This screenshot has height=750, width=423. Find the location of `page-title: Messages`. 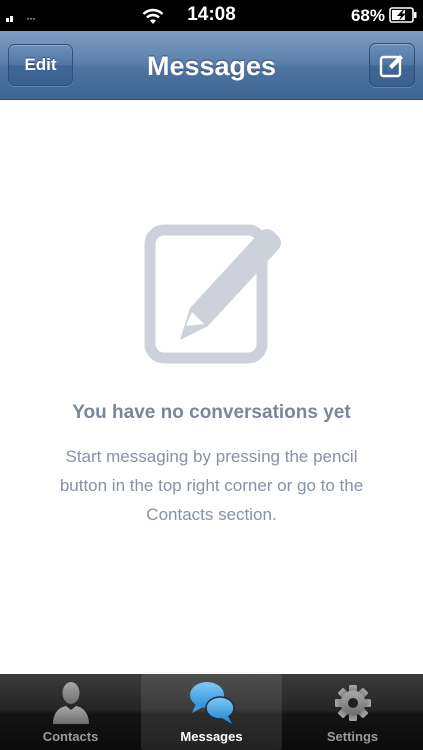

page-title: Messages is located at coordinates (211, 66).